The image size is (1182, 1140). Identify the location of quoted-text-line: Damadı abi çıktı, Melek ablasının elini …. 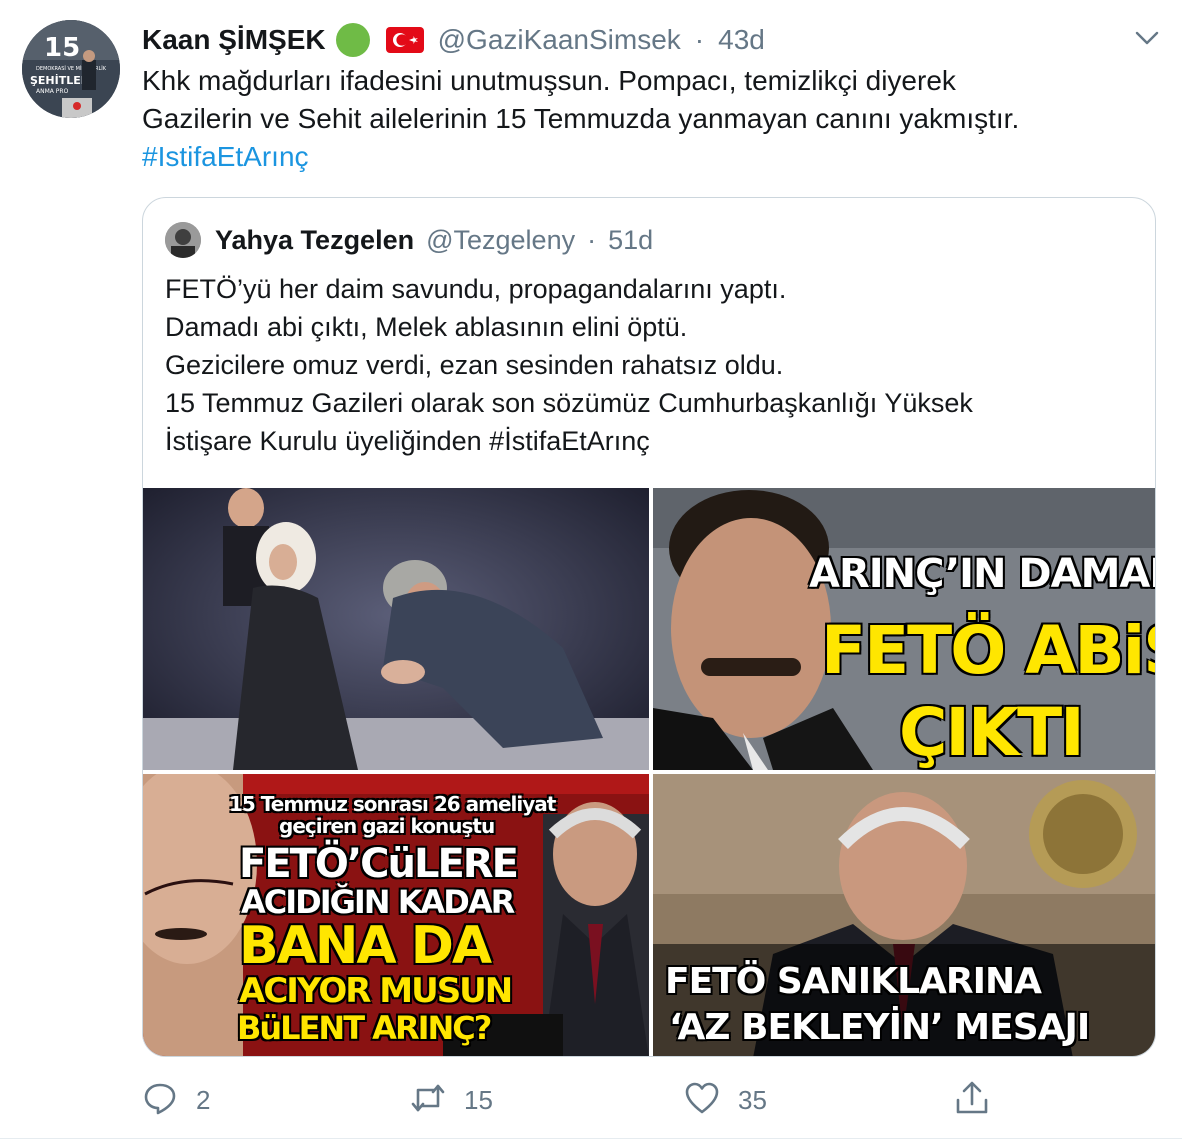
(426, 327).